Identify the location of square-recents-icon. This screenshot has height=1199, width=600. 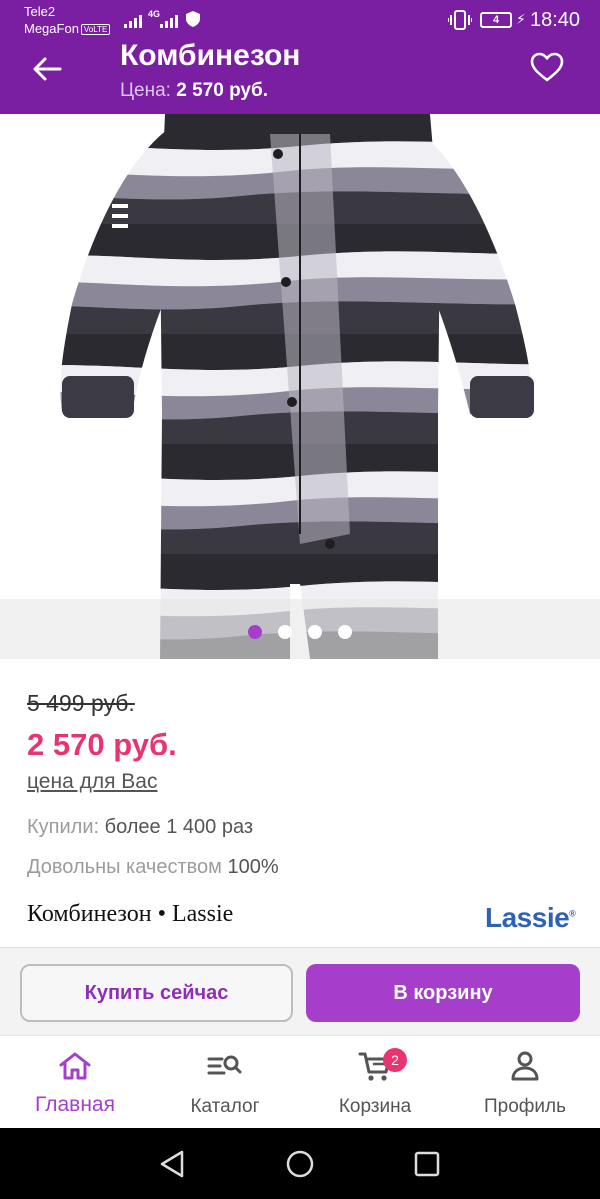
(427, 1164).